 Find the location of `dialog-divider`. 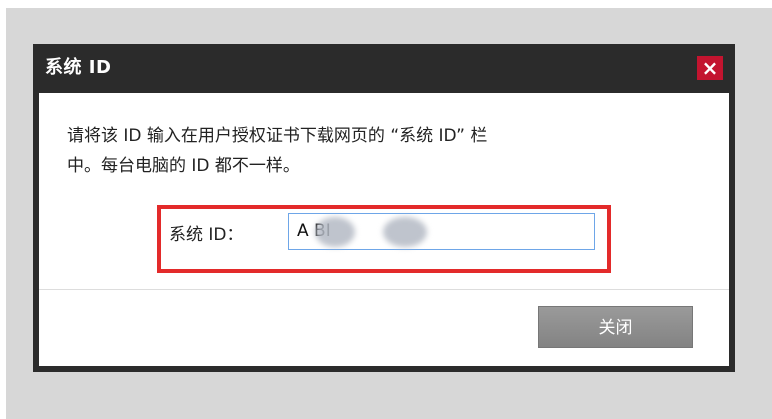

dialog-divider is located at coordinates (384, 289).